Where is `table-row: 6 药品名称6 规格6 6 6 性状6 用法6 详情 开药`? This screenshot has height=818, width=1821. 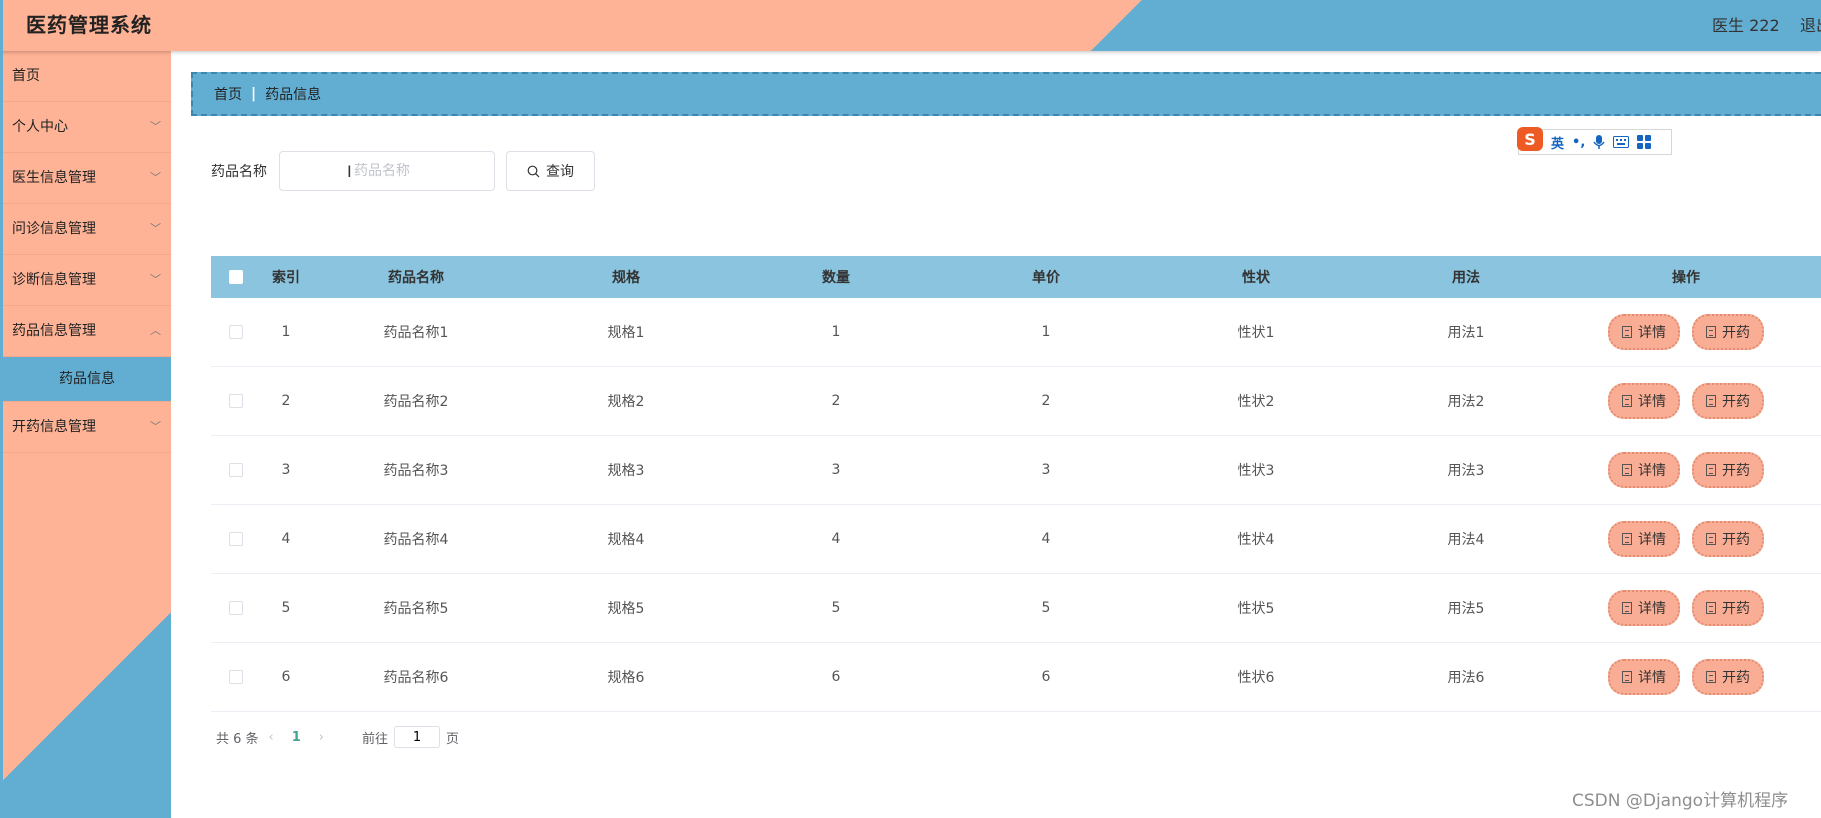
table-row: 6 药品名称6 规格6 6 6 性状6 用法6 详情 开药 is located at coordinates (1016, 677).